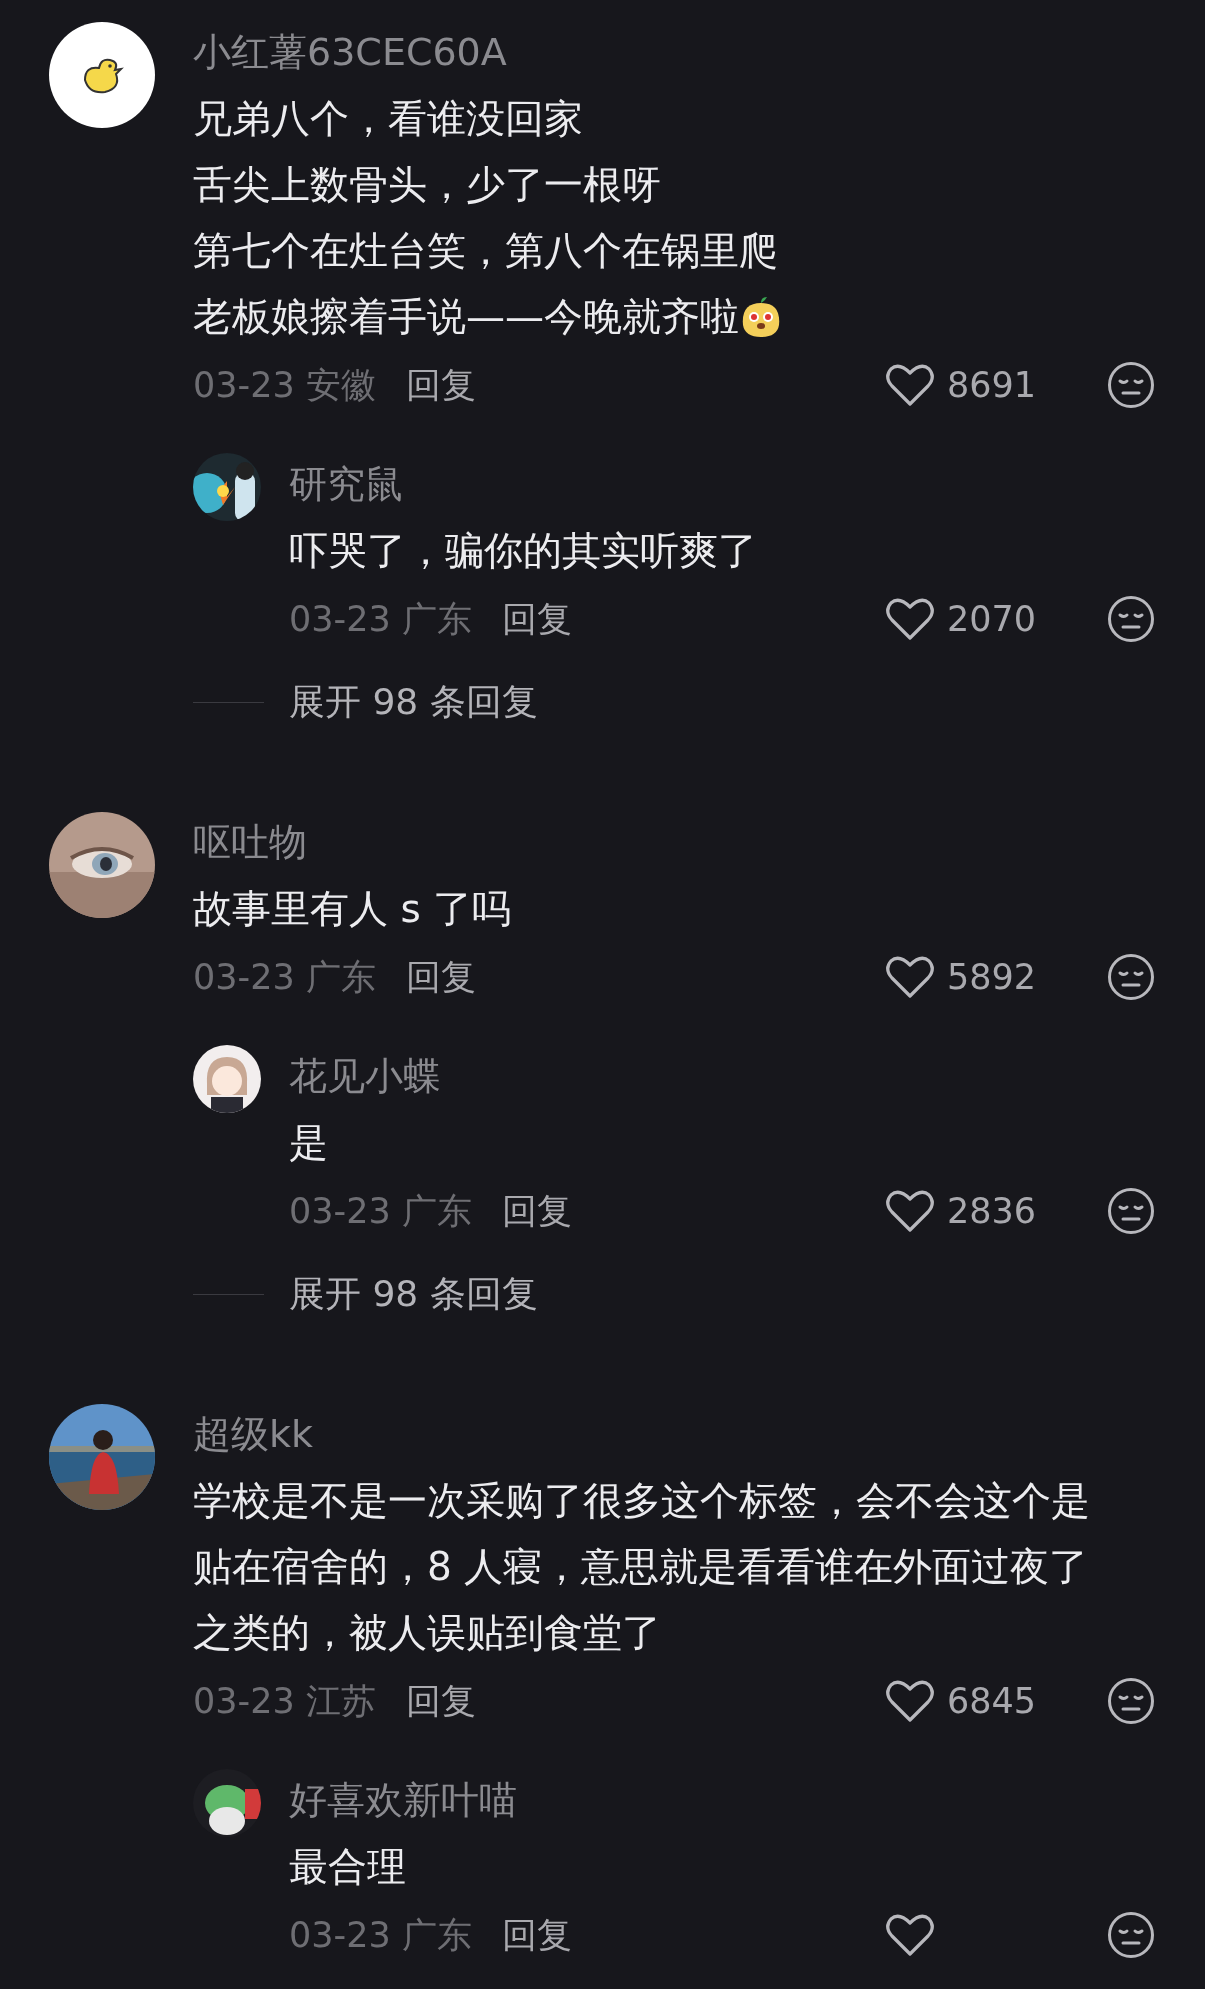 The width and height of the screenshot is (1205, 1989). What do you see at coordinates (674, 1434) in the screenshot?
I see `username: 超级kk` at bounding box center [674, 1434].